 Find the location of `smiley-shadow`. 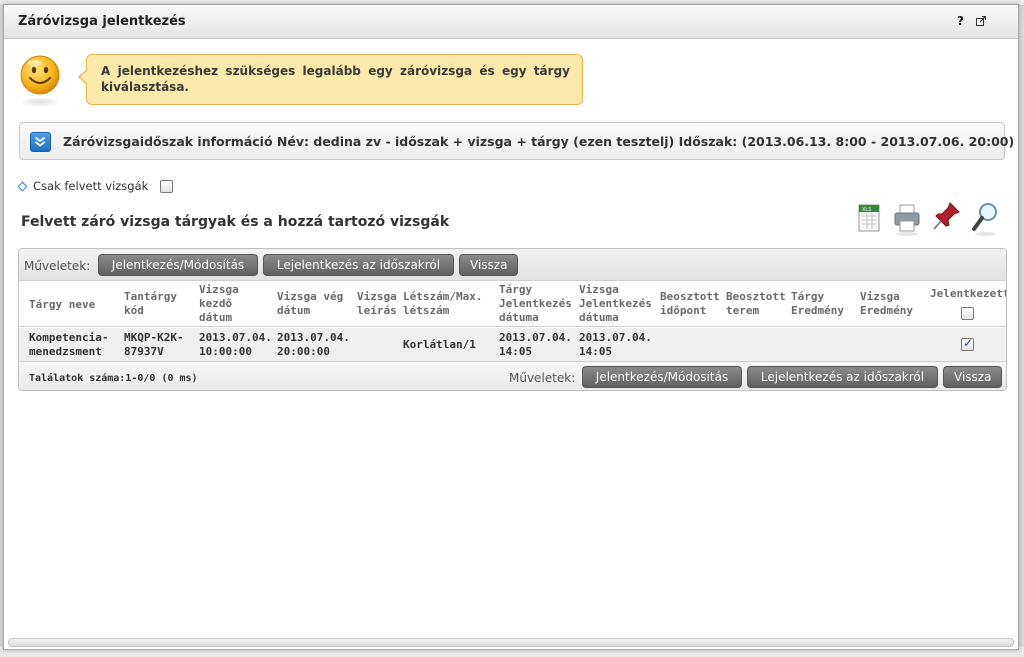

smiley-shadow is located at coordinates (40, 102).